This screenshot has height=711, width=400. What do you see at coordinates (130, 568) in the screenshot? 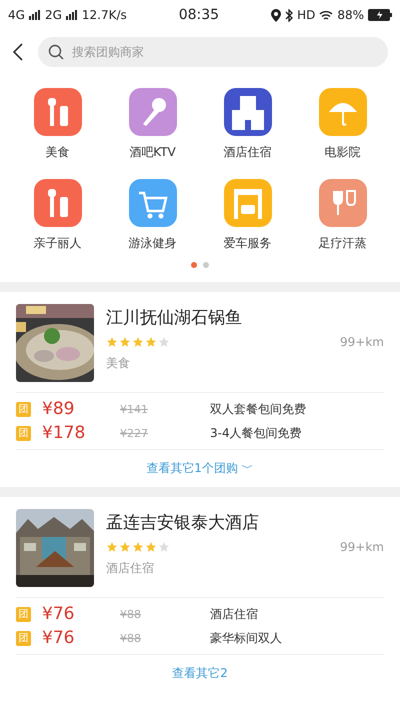
I see `shop-category: 酒店住宿` at bounding box center [130, 568].